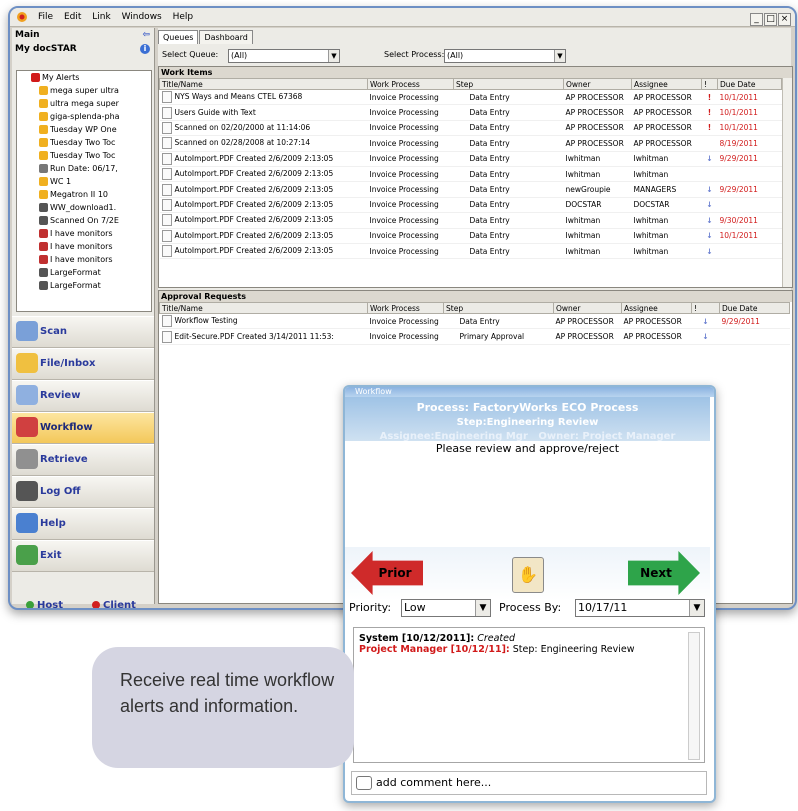 This screenshot has width=798, height=811. What do you see at coordinates (84, 129) in the screenshot?
I see `tree-item: Tuesday WP One` at bounding box center [84, 129].